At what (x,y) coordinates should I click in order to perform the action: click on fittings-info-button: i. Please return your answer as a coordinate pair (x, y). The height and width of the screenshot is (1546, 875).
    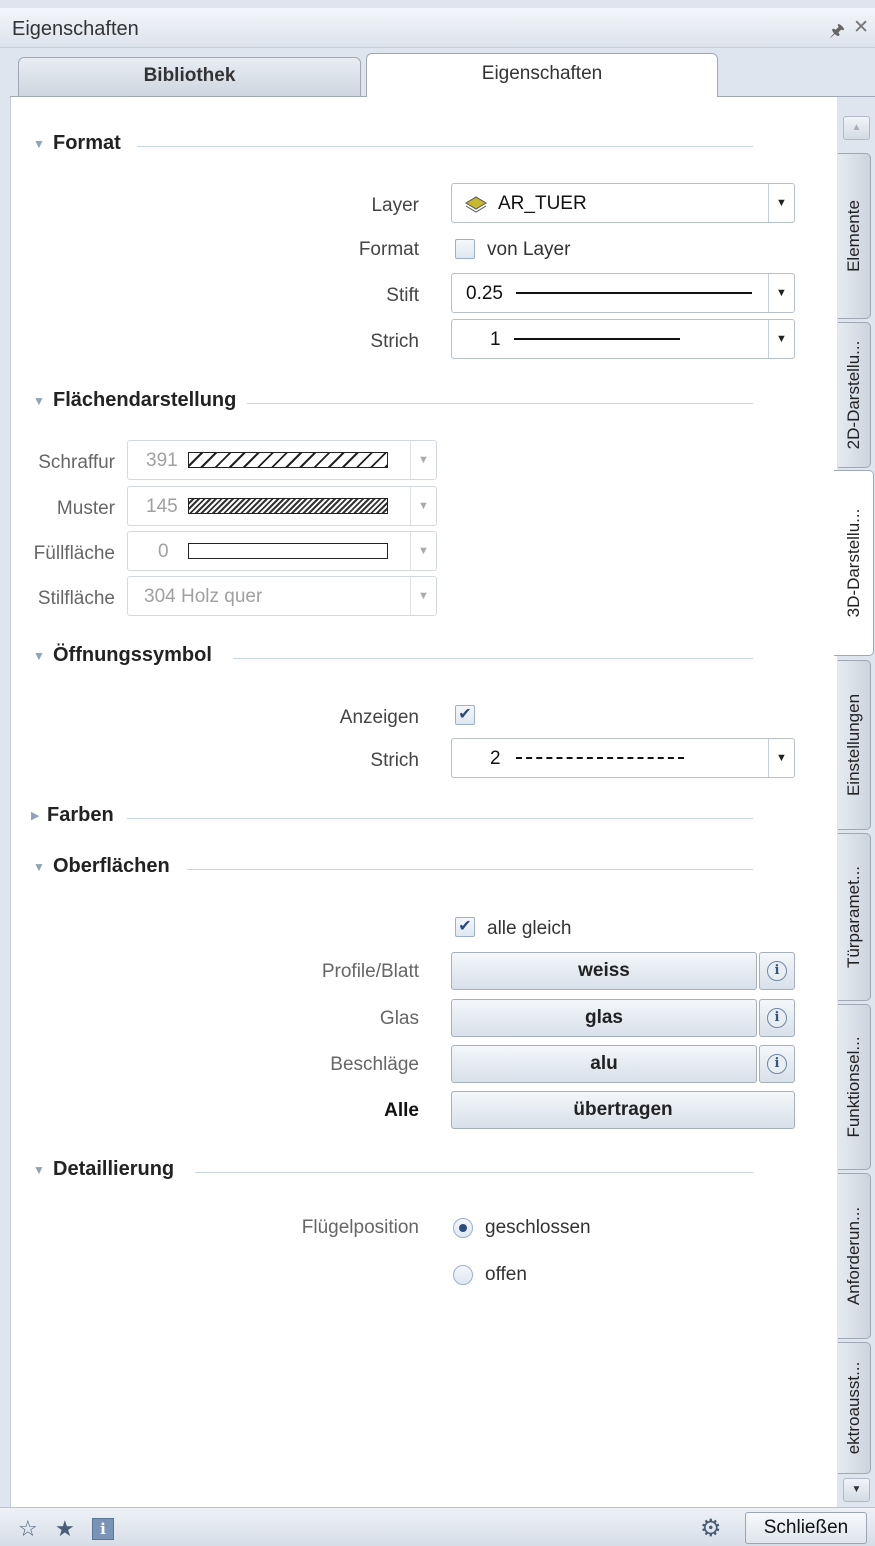
    Looking at the image, I should click on (777, 1064).